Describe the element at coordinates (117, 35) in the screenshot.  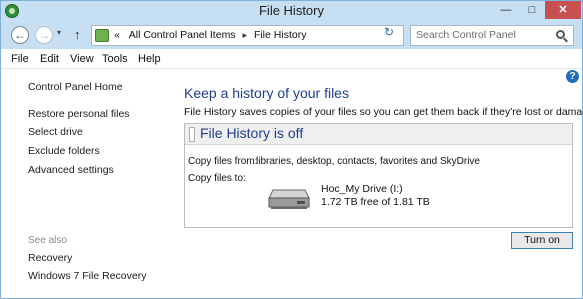
I see `breadcrumb-overflow-icon: «` at that location.